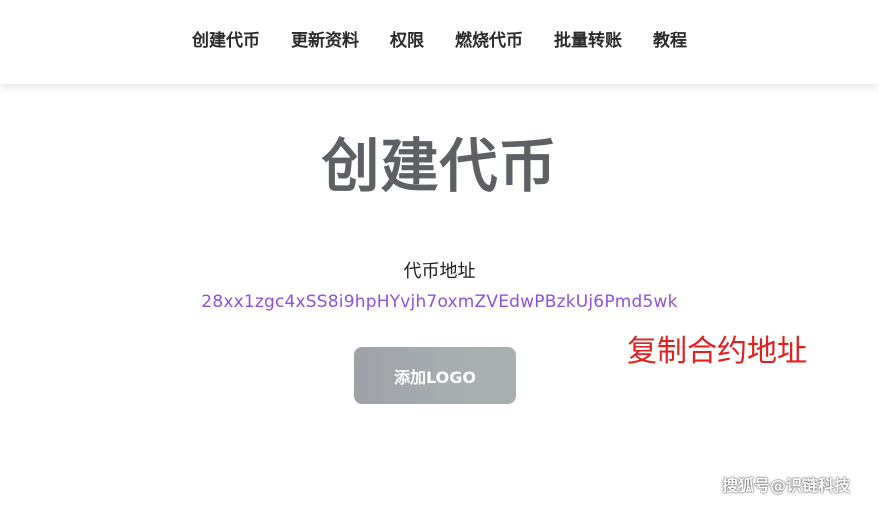 Image resolution: width=879 pixels, height=508 pixels. I want to click on copy-contract-address-annotation: 复制合约地址, so click(717, 351).